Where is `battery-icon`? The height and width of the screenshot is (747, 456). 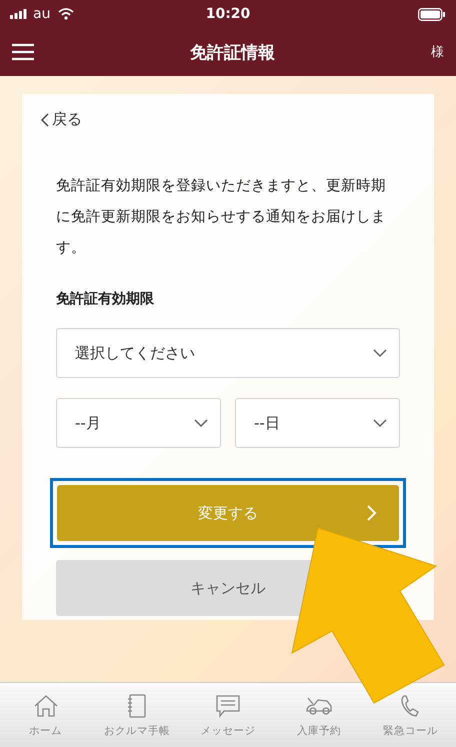 battery-icon is located at coordinates (432, 14).